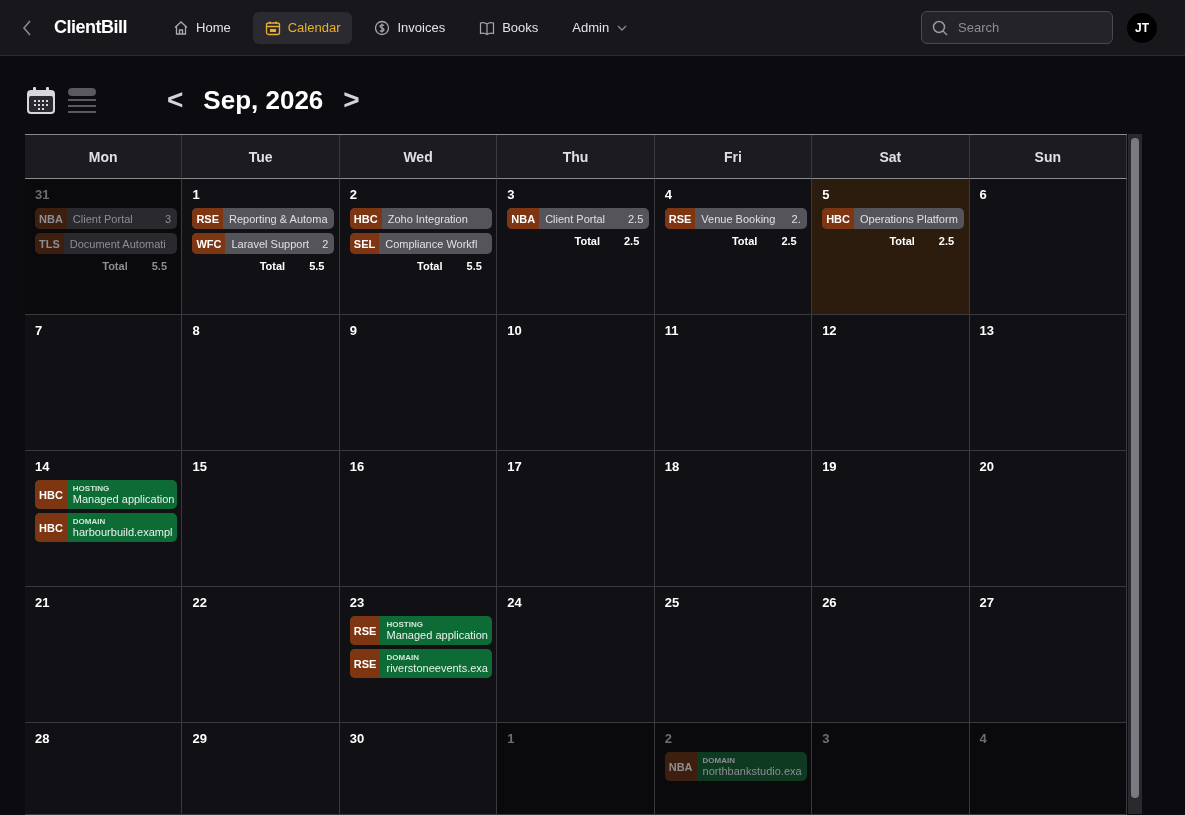  I want to click on day-number: 7, so click(39, 330).